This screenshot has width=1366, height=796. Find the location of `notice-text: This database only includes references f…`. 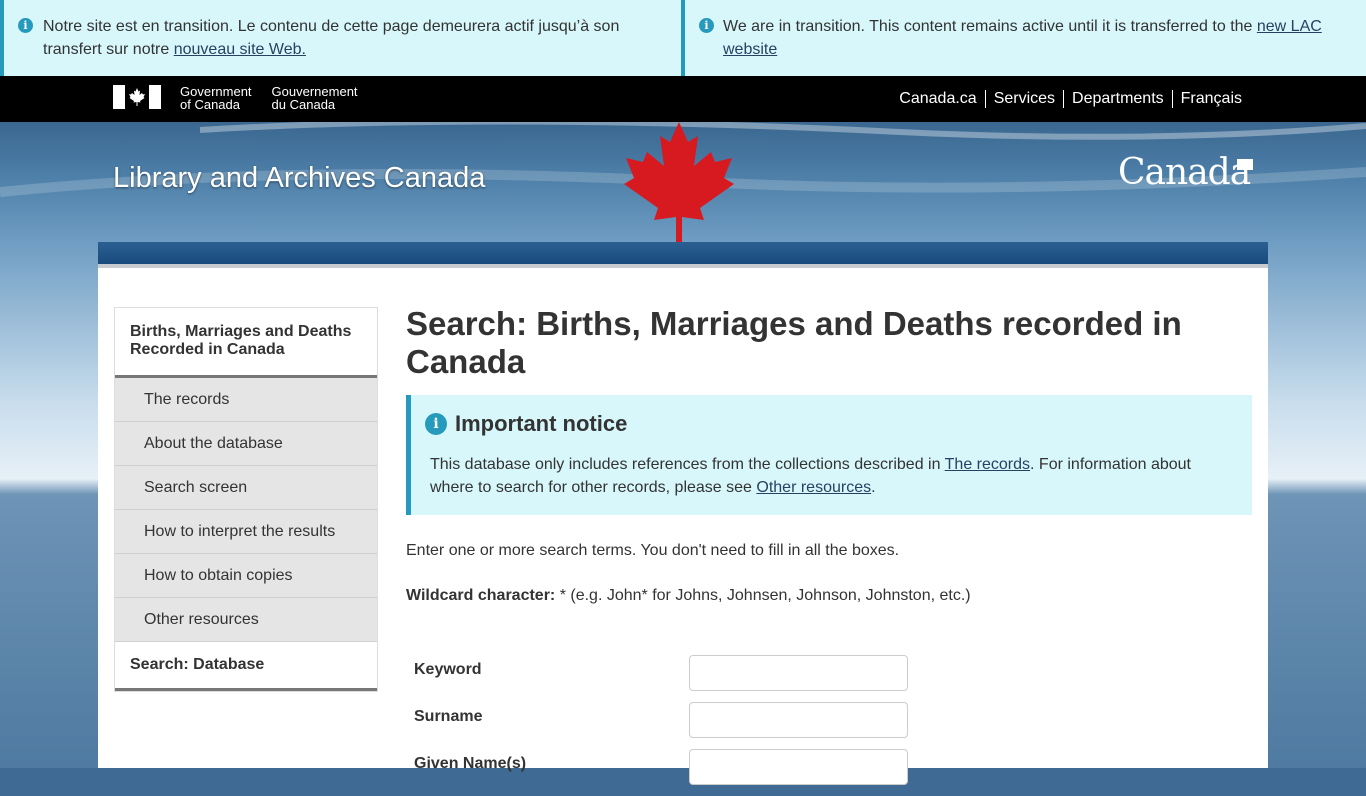

notice-text: This database only includes references f… is located at coordinates (810, 476).